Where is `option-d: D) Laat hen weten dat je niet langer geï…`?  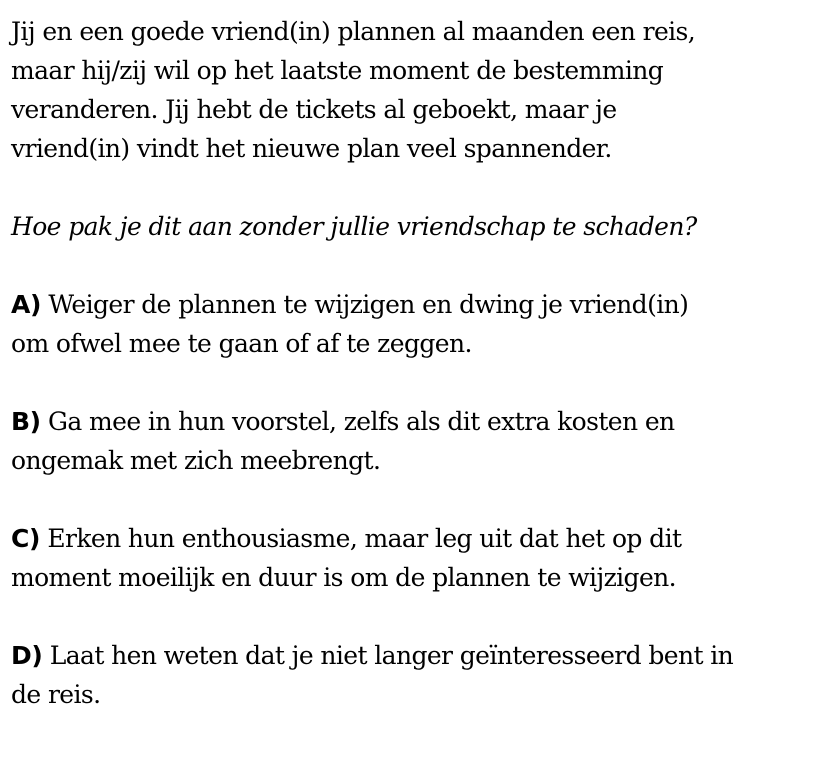 option-d: D) Laat hen weten dat je niet langer geï… is located at coordinates (418, 675).